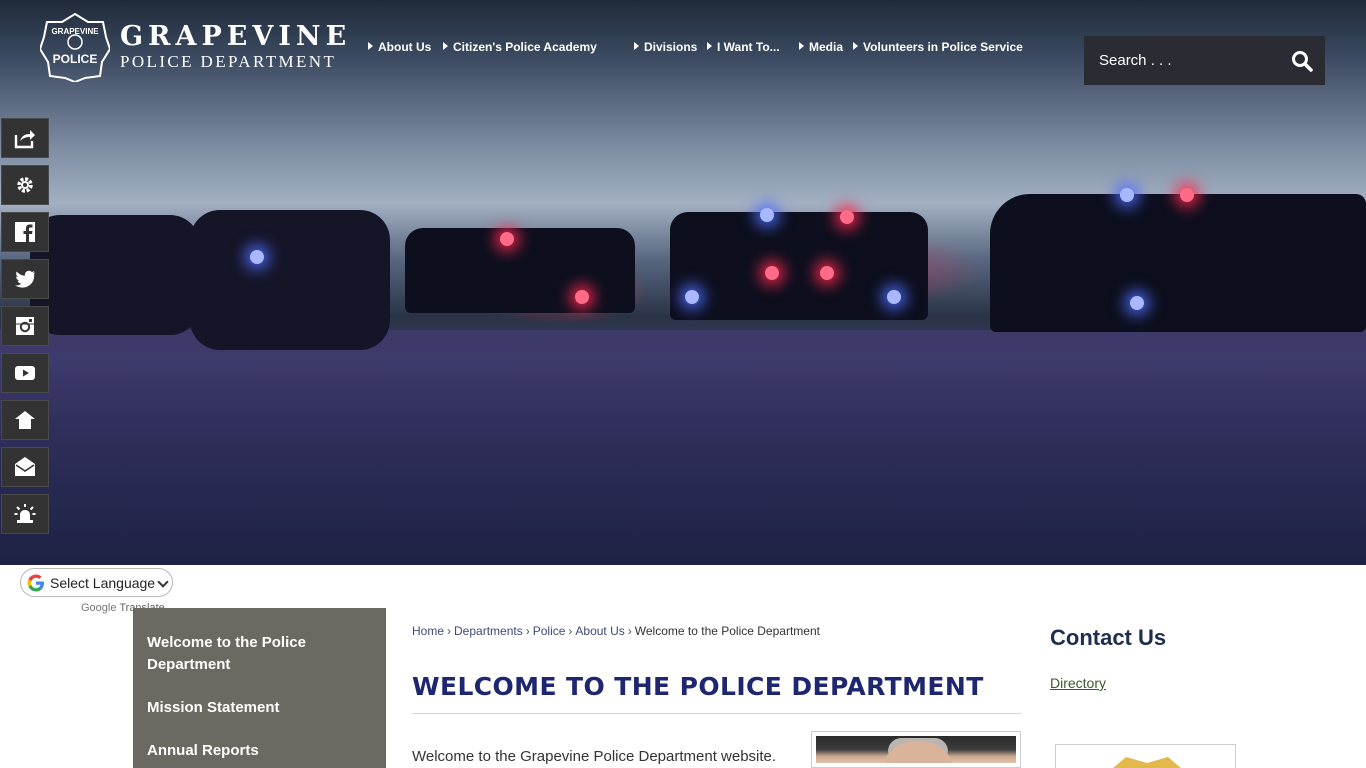 This screenshot has height=768, width=1366. I want to click on twitter-button, so click(25, 279).